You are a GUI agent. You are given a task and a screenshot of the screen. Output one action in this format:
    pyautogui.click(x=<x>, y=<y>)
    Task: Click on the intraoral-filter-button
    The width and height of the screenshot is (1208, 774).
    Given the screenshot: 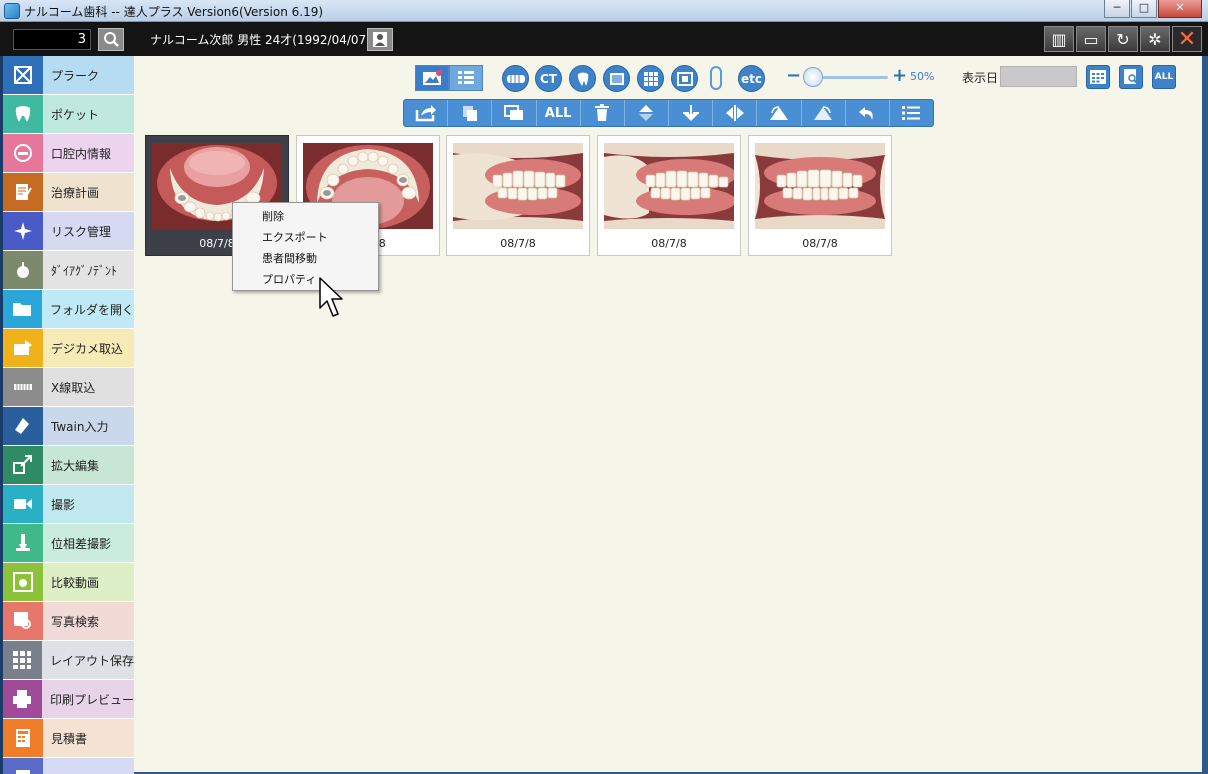 What is the action you would take?
    pyautogui.click(x=515, y=78)
    